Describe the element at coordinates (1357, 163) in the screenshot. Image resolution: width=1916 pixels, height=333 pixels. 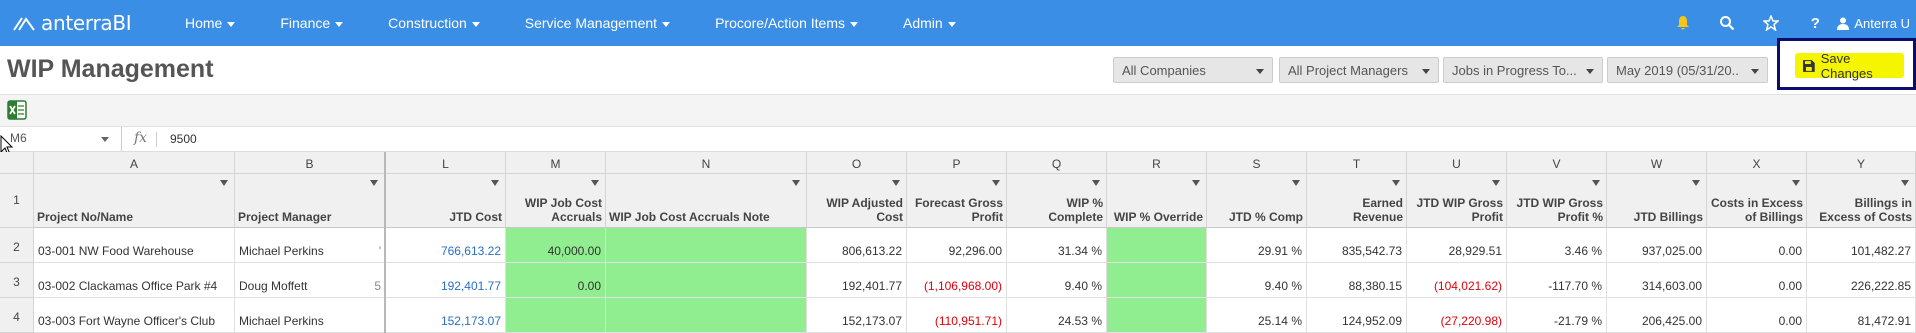
I see `column-letter-t: T` at that location.